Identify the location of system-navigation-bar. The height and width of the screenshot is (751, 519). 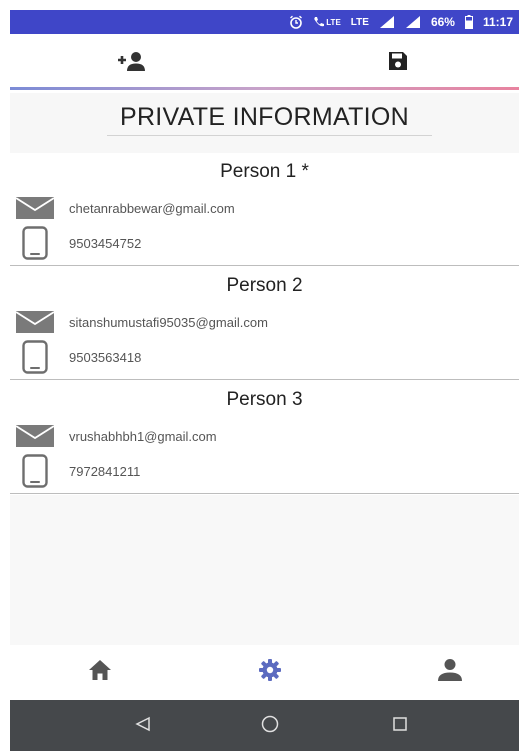
(264, 725).